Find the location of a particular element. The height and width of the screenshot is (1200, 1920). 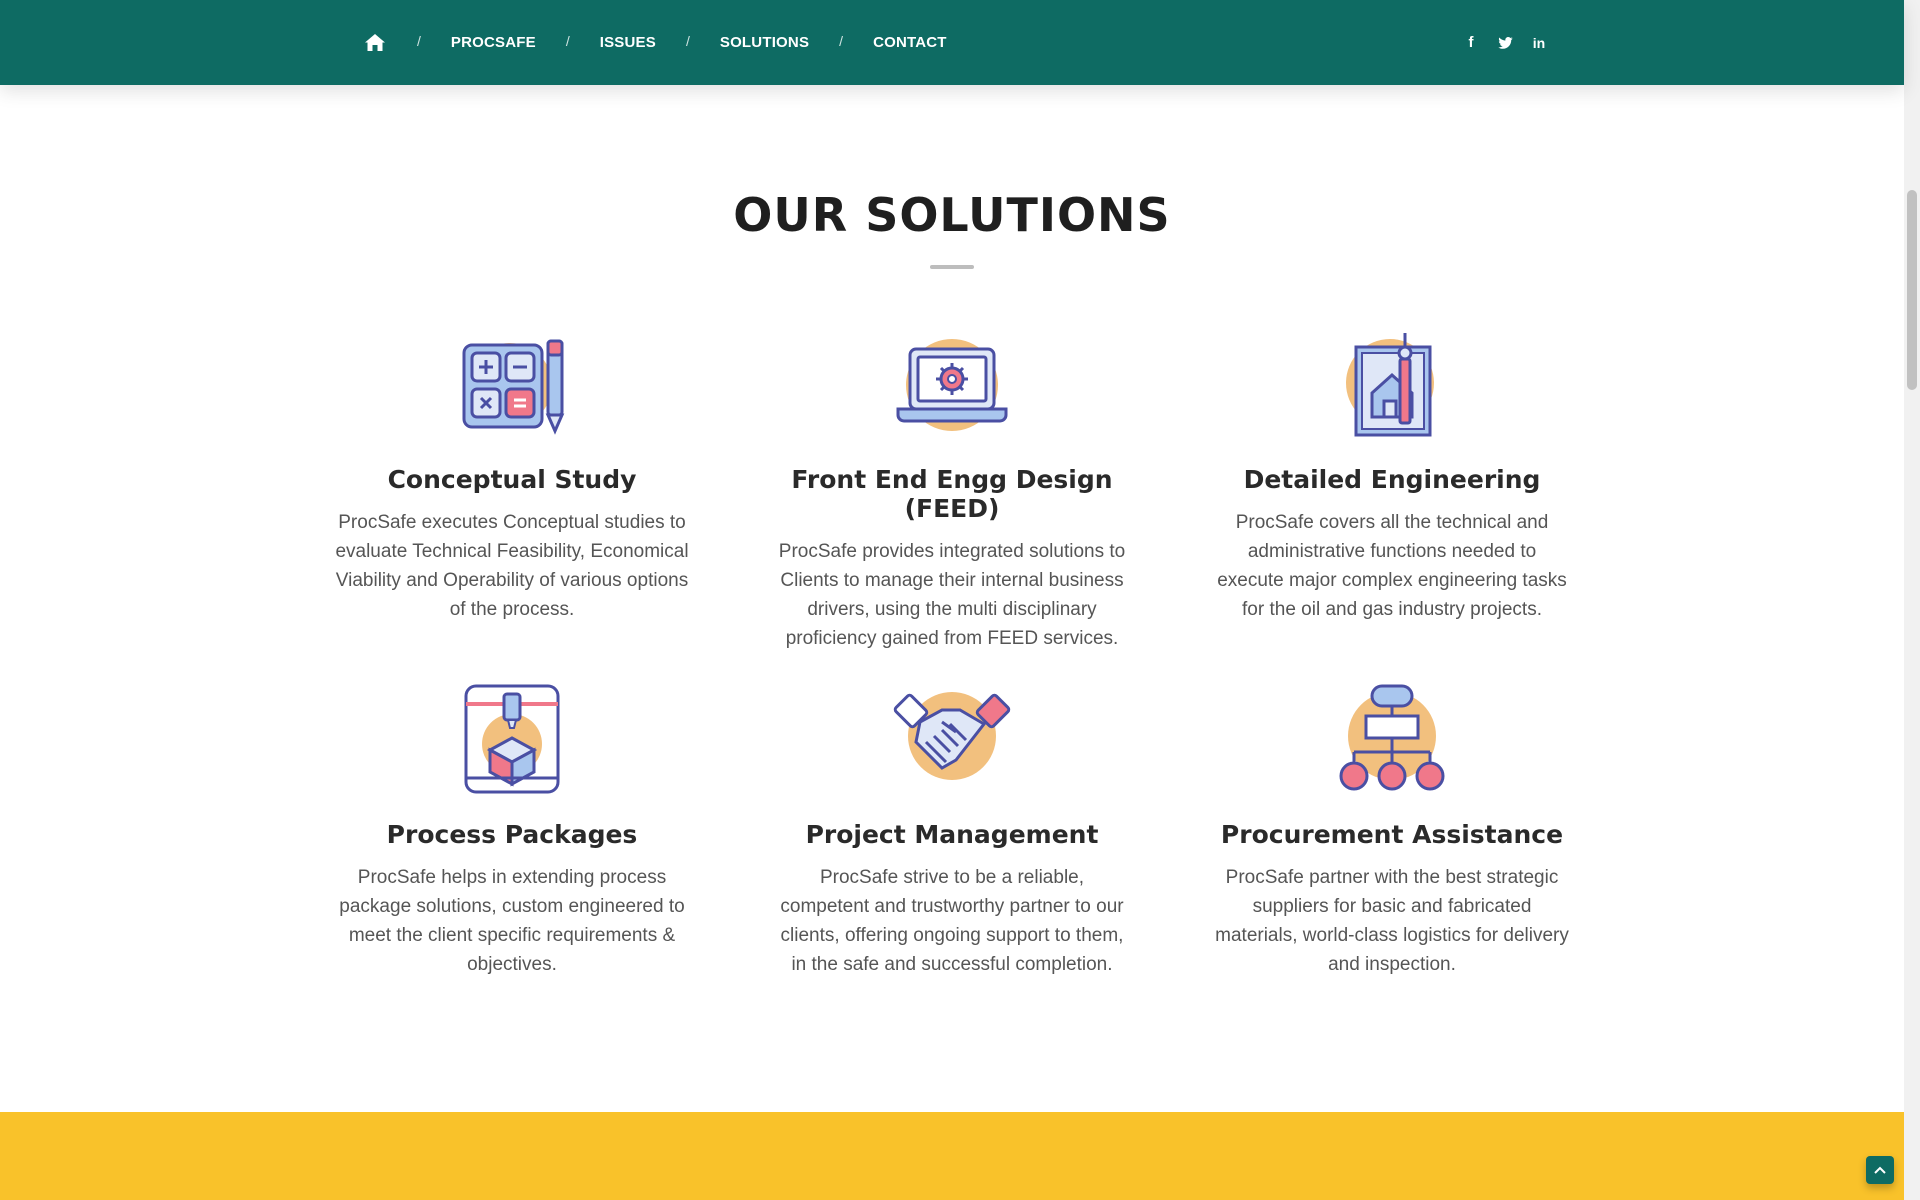

section-title: OUR SOLUTIONS is located at coordinates (952, 215).